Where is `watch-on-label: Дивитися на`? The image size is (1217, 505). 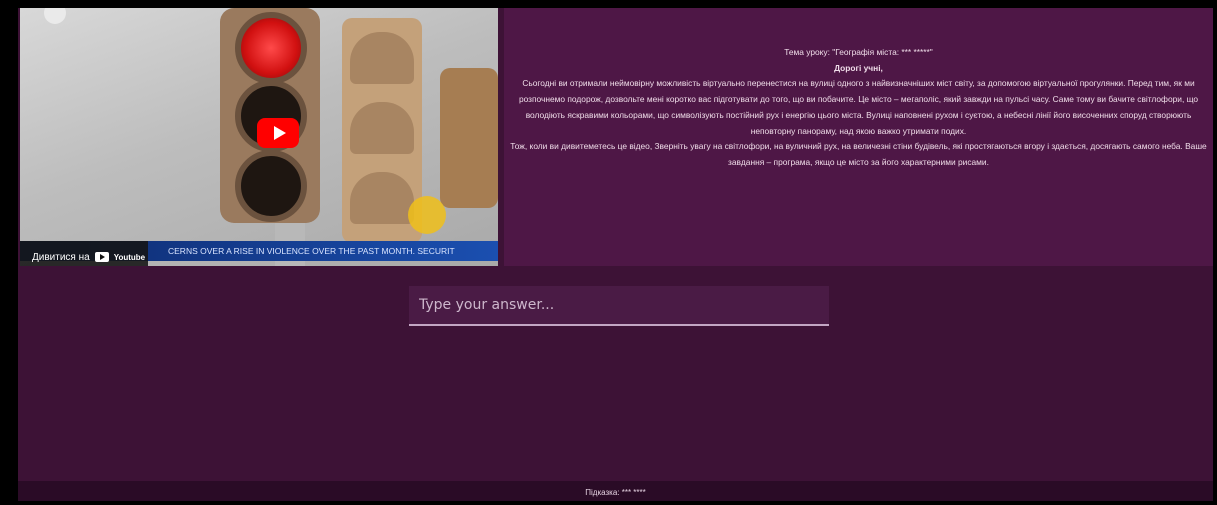 watch-on-label: Дивитися на is located at coordinates (61, 257).